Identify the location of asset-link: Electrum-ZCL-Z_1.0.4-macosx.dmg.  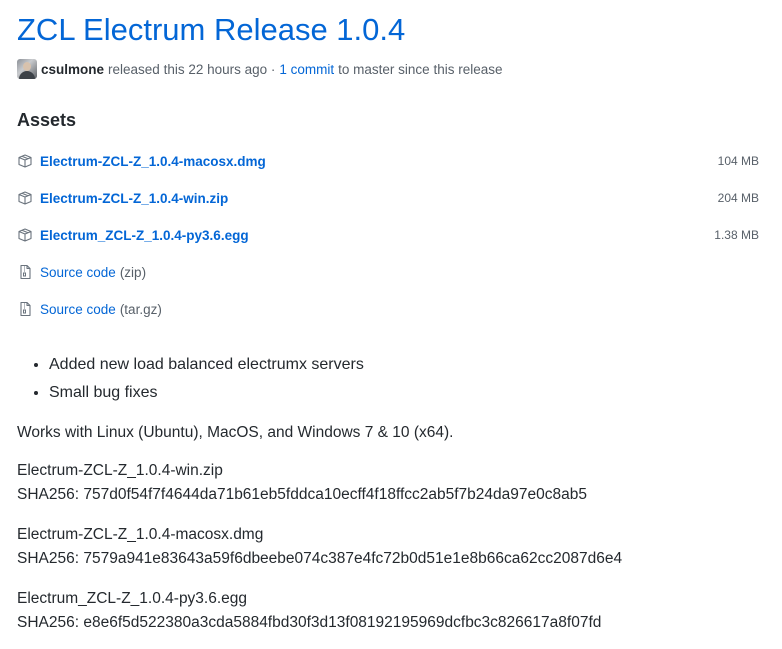
(153, 161).